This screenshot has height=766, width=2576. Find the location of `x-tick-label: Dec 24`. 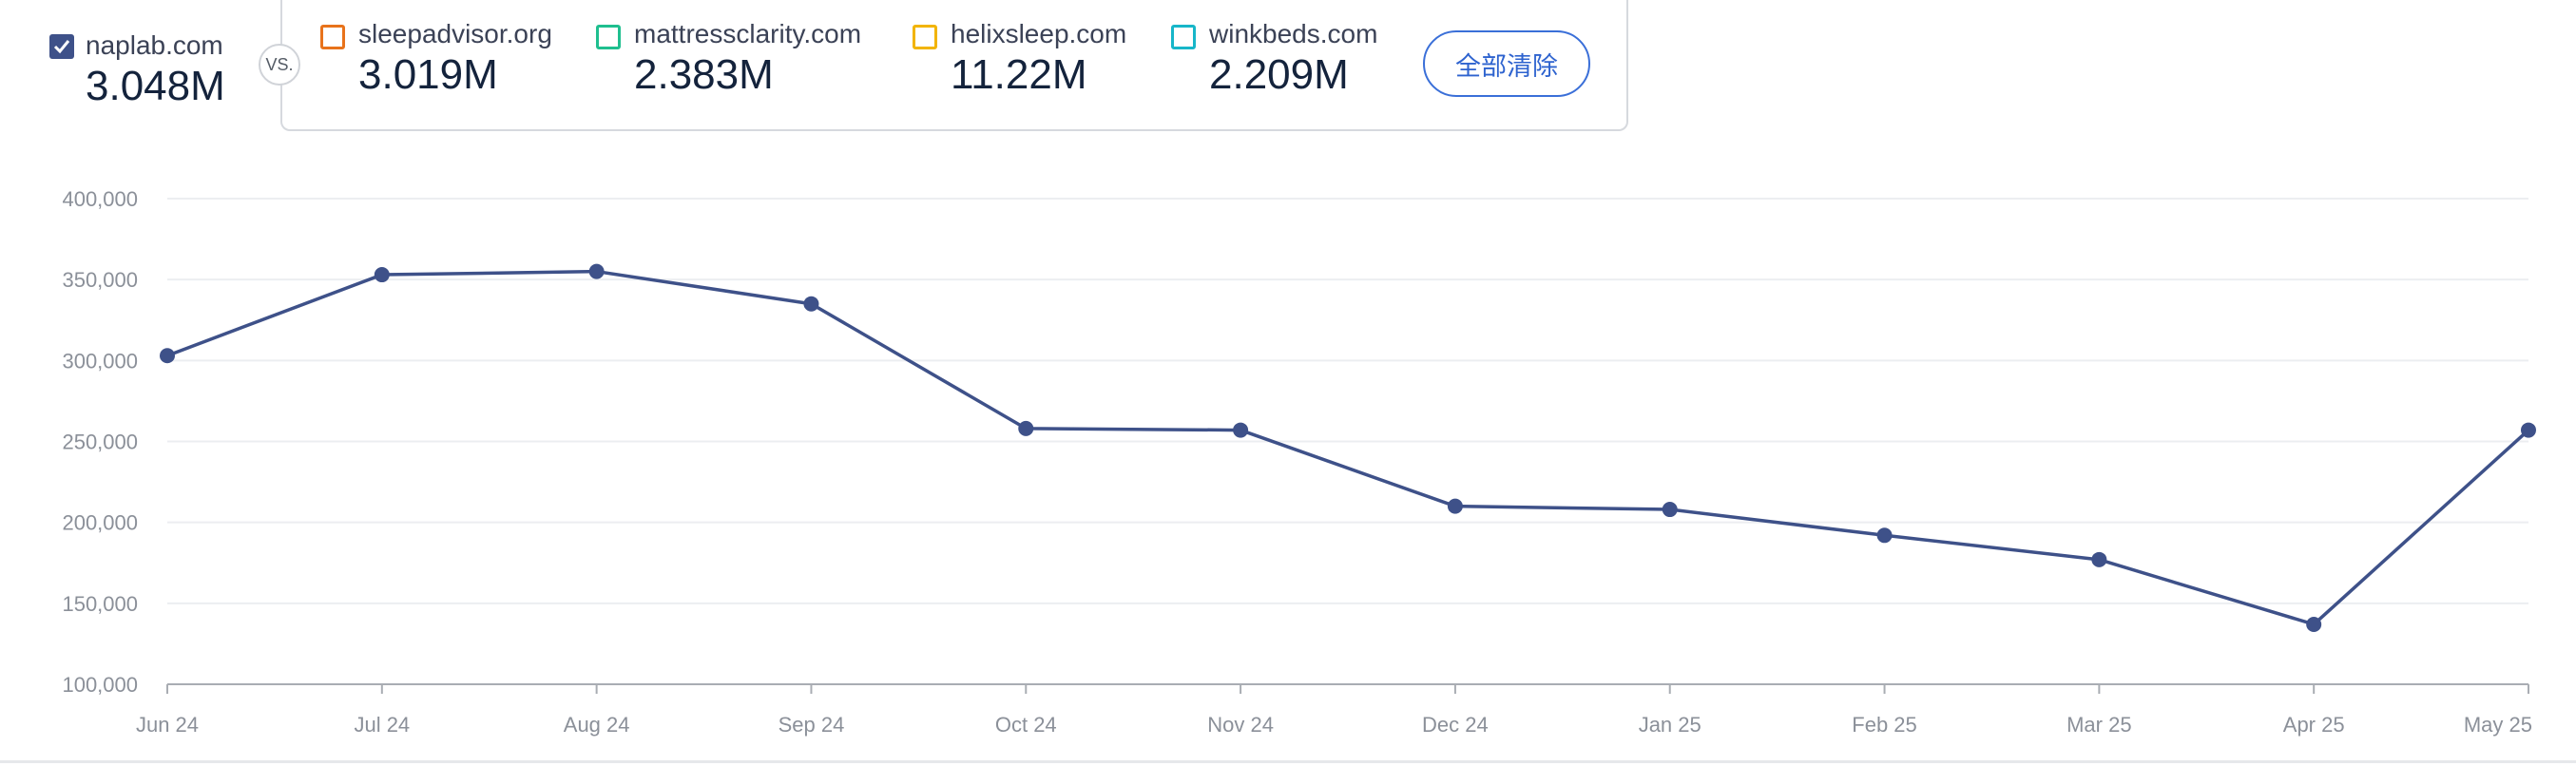

x-tick-label: Dec 24 is located at coordinates (1455, 725).